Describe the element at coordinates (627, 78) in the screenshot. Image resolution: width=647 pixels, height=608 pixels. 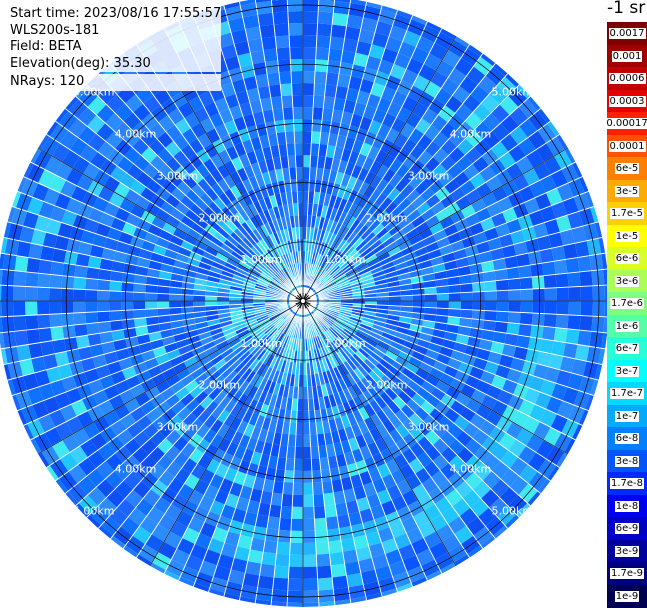
I see `colorbar-label: 0.0006` at that location.